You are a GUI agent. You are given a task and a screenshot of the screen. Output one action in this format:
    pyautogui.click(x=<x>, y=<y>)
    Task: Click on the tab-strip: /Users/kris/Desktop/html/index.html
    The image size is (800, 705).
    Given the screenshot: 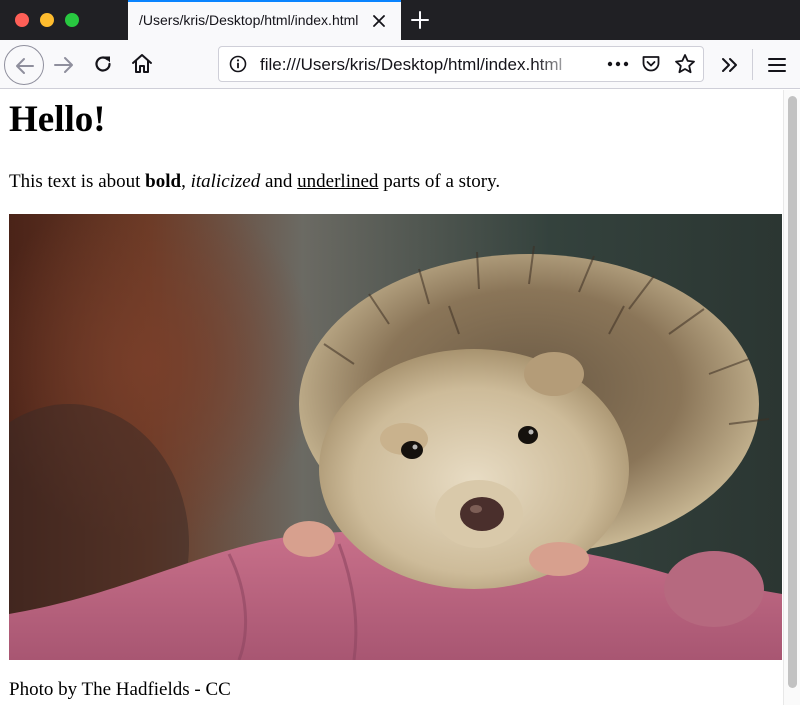 What is the action you would take?
    pyautogui.click(x=400, y=20)
    